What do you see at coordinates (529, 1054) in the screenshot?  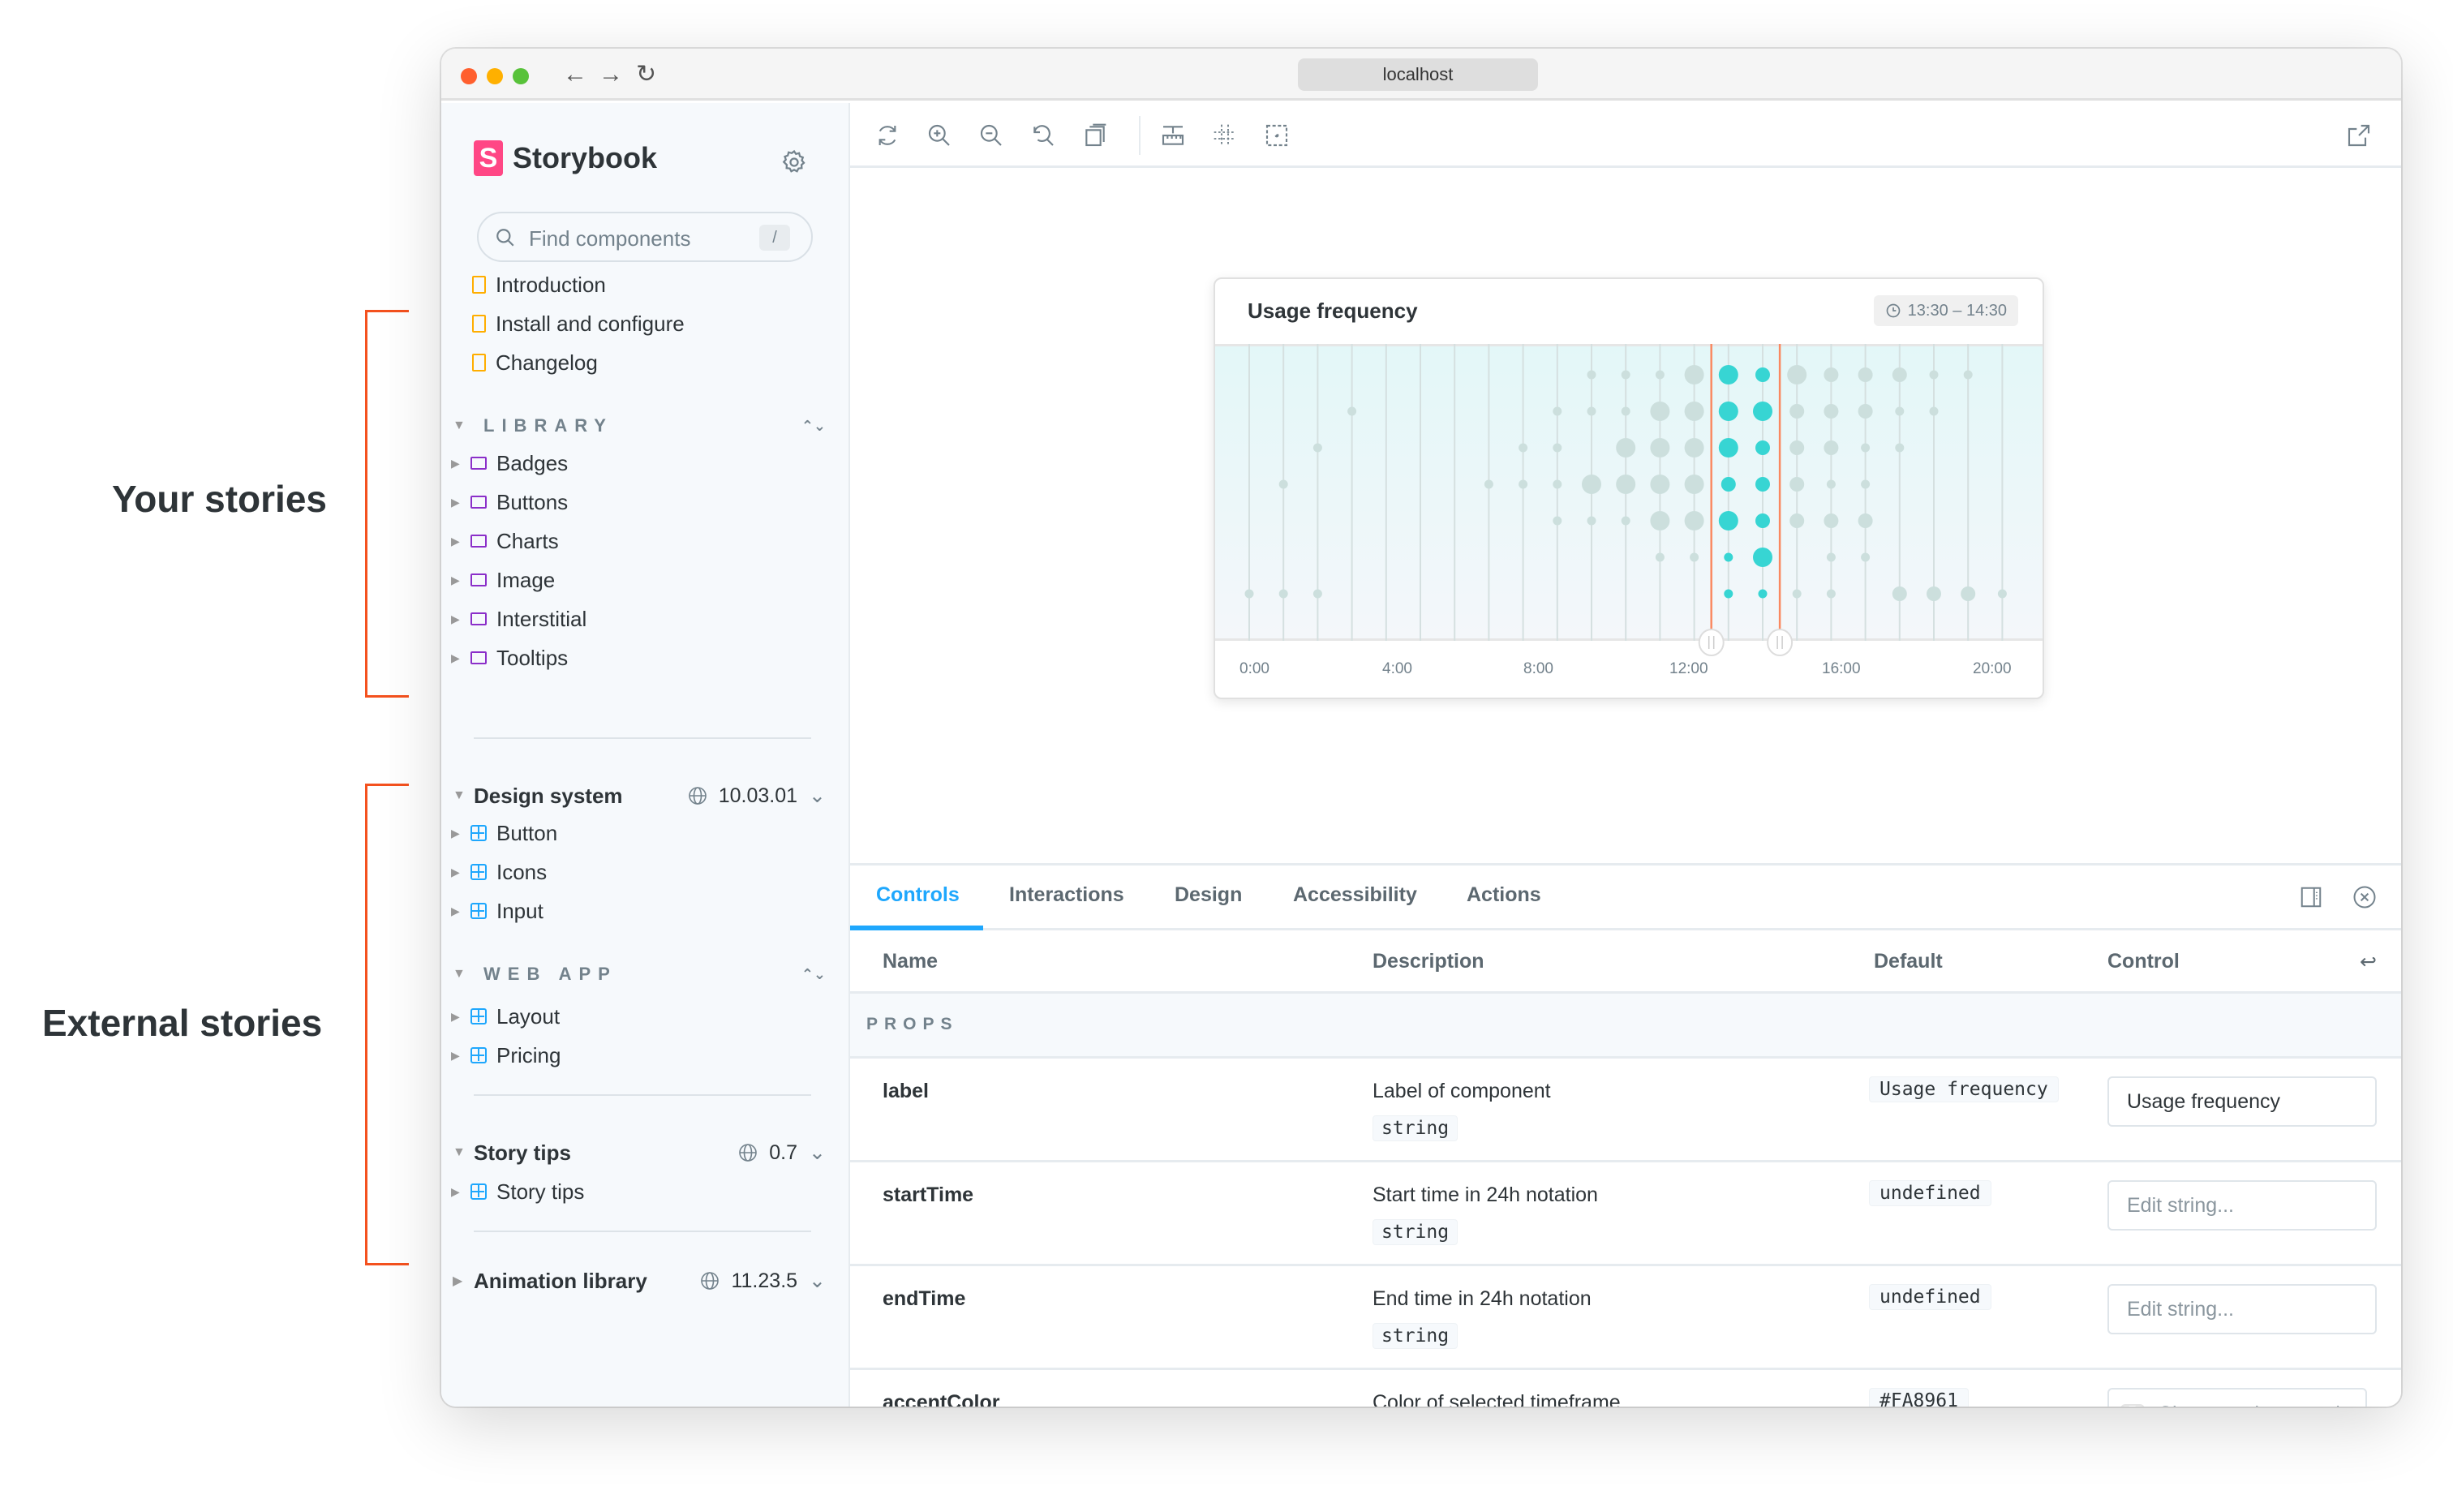 I see `sidebar-item-label: Pricing` at bounding box center [529, 1054].